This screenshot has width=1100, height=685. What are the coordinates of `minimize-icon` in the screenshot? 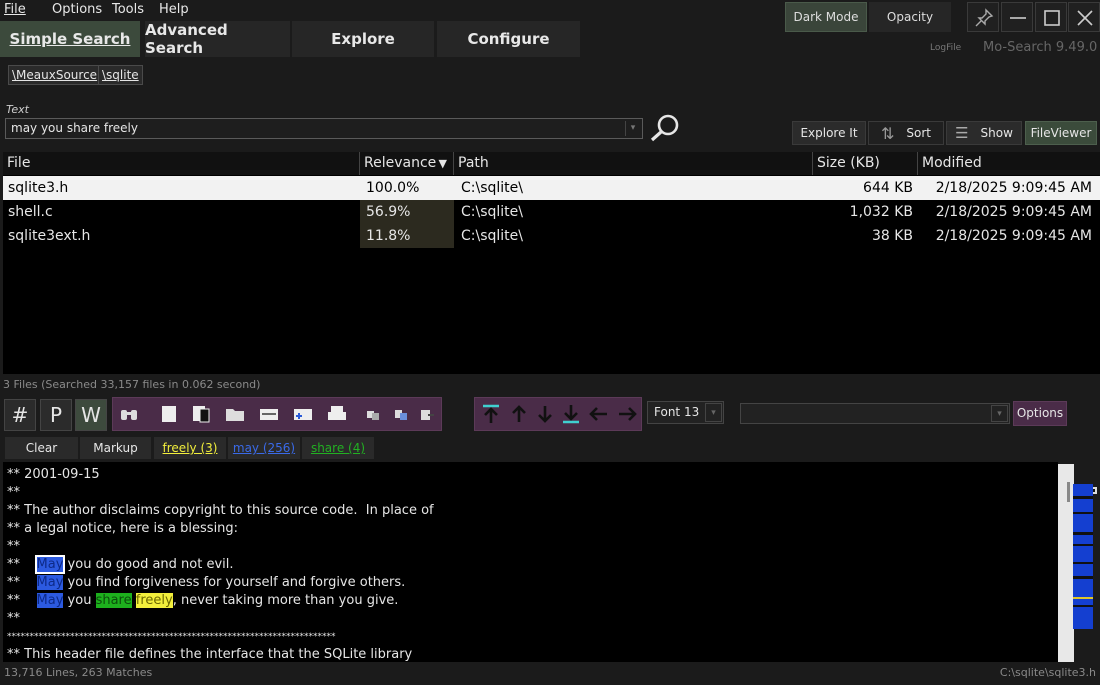 It's located at (1017, 17).